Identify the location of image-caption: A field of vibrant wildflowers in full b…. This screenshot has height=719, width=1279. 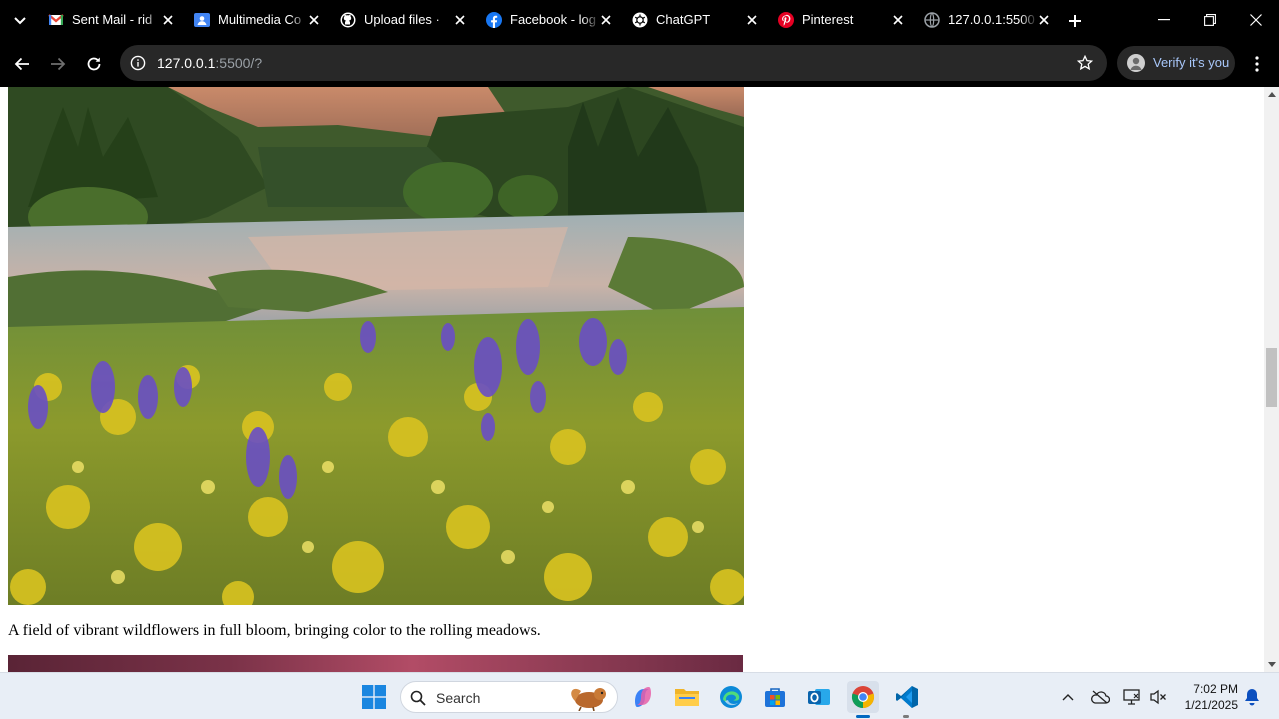
(274, 630).